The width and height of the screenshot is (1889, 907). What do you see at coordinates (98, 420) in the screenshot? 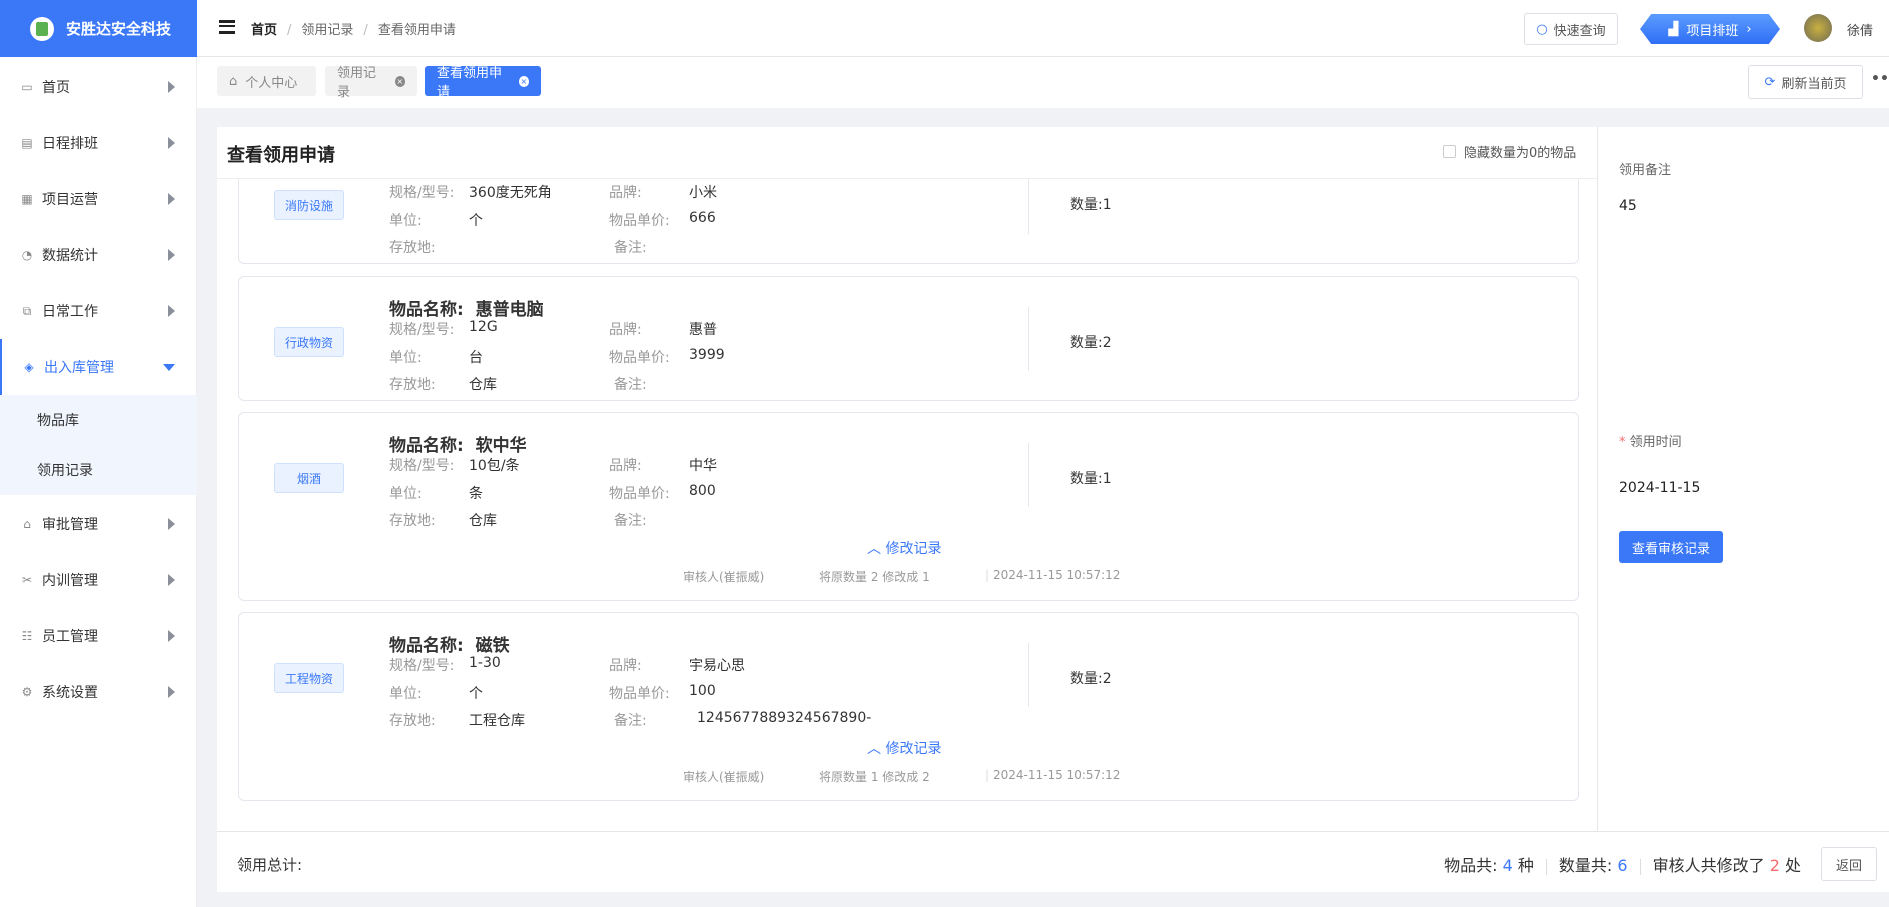
I see `submenu-item-0: 物品库` at bounding box center [98, 420].